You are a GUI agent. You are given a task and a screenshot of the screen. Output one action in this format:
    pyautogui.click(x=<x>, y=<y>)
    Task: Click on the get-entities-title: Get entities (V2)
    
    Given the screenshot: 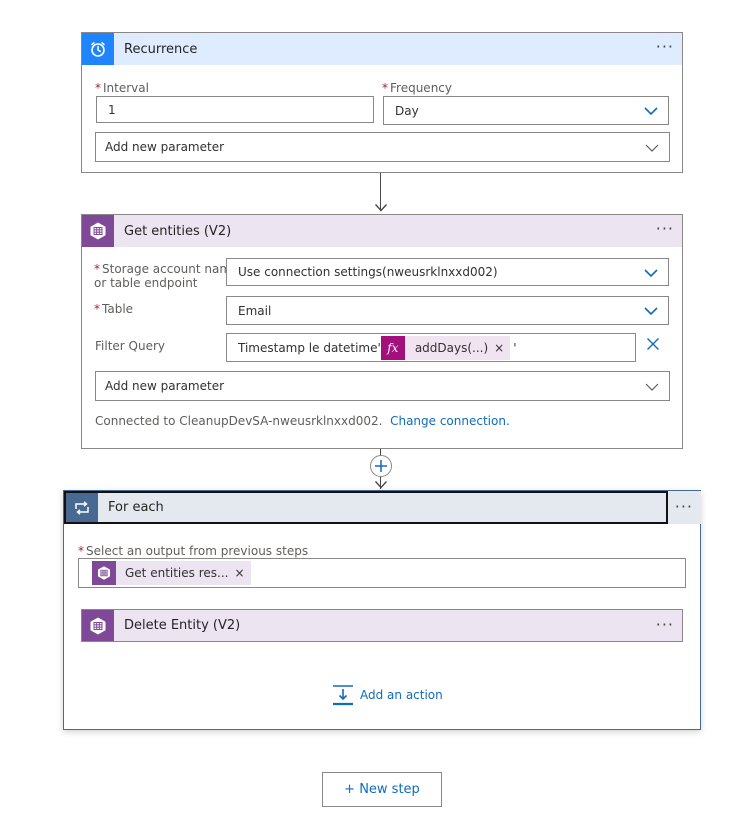 What is the action you would take?
    pyautogui.click(x=178, y=231)
    